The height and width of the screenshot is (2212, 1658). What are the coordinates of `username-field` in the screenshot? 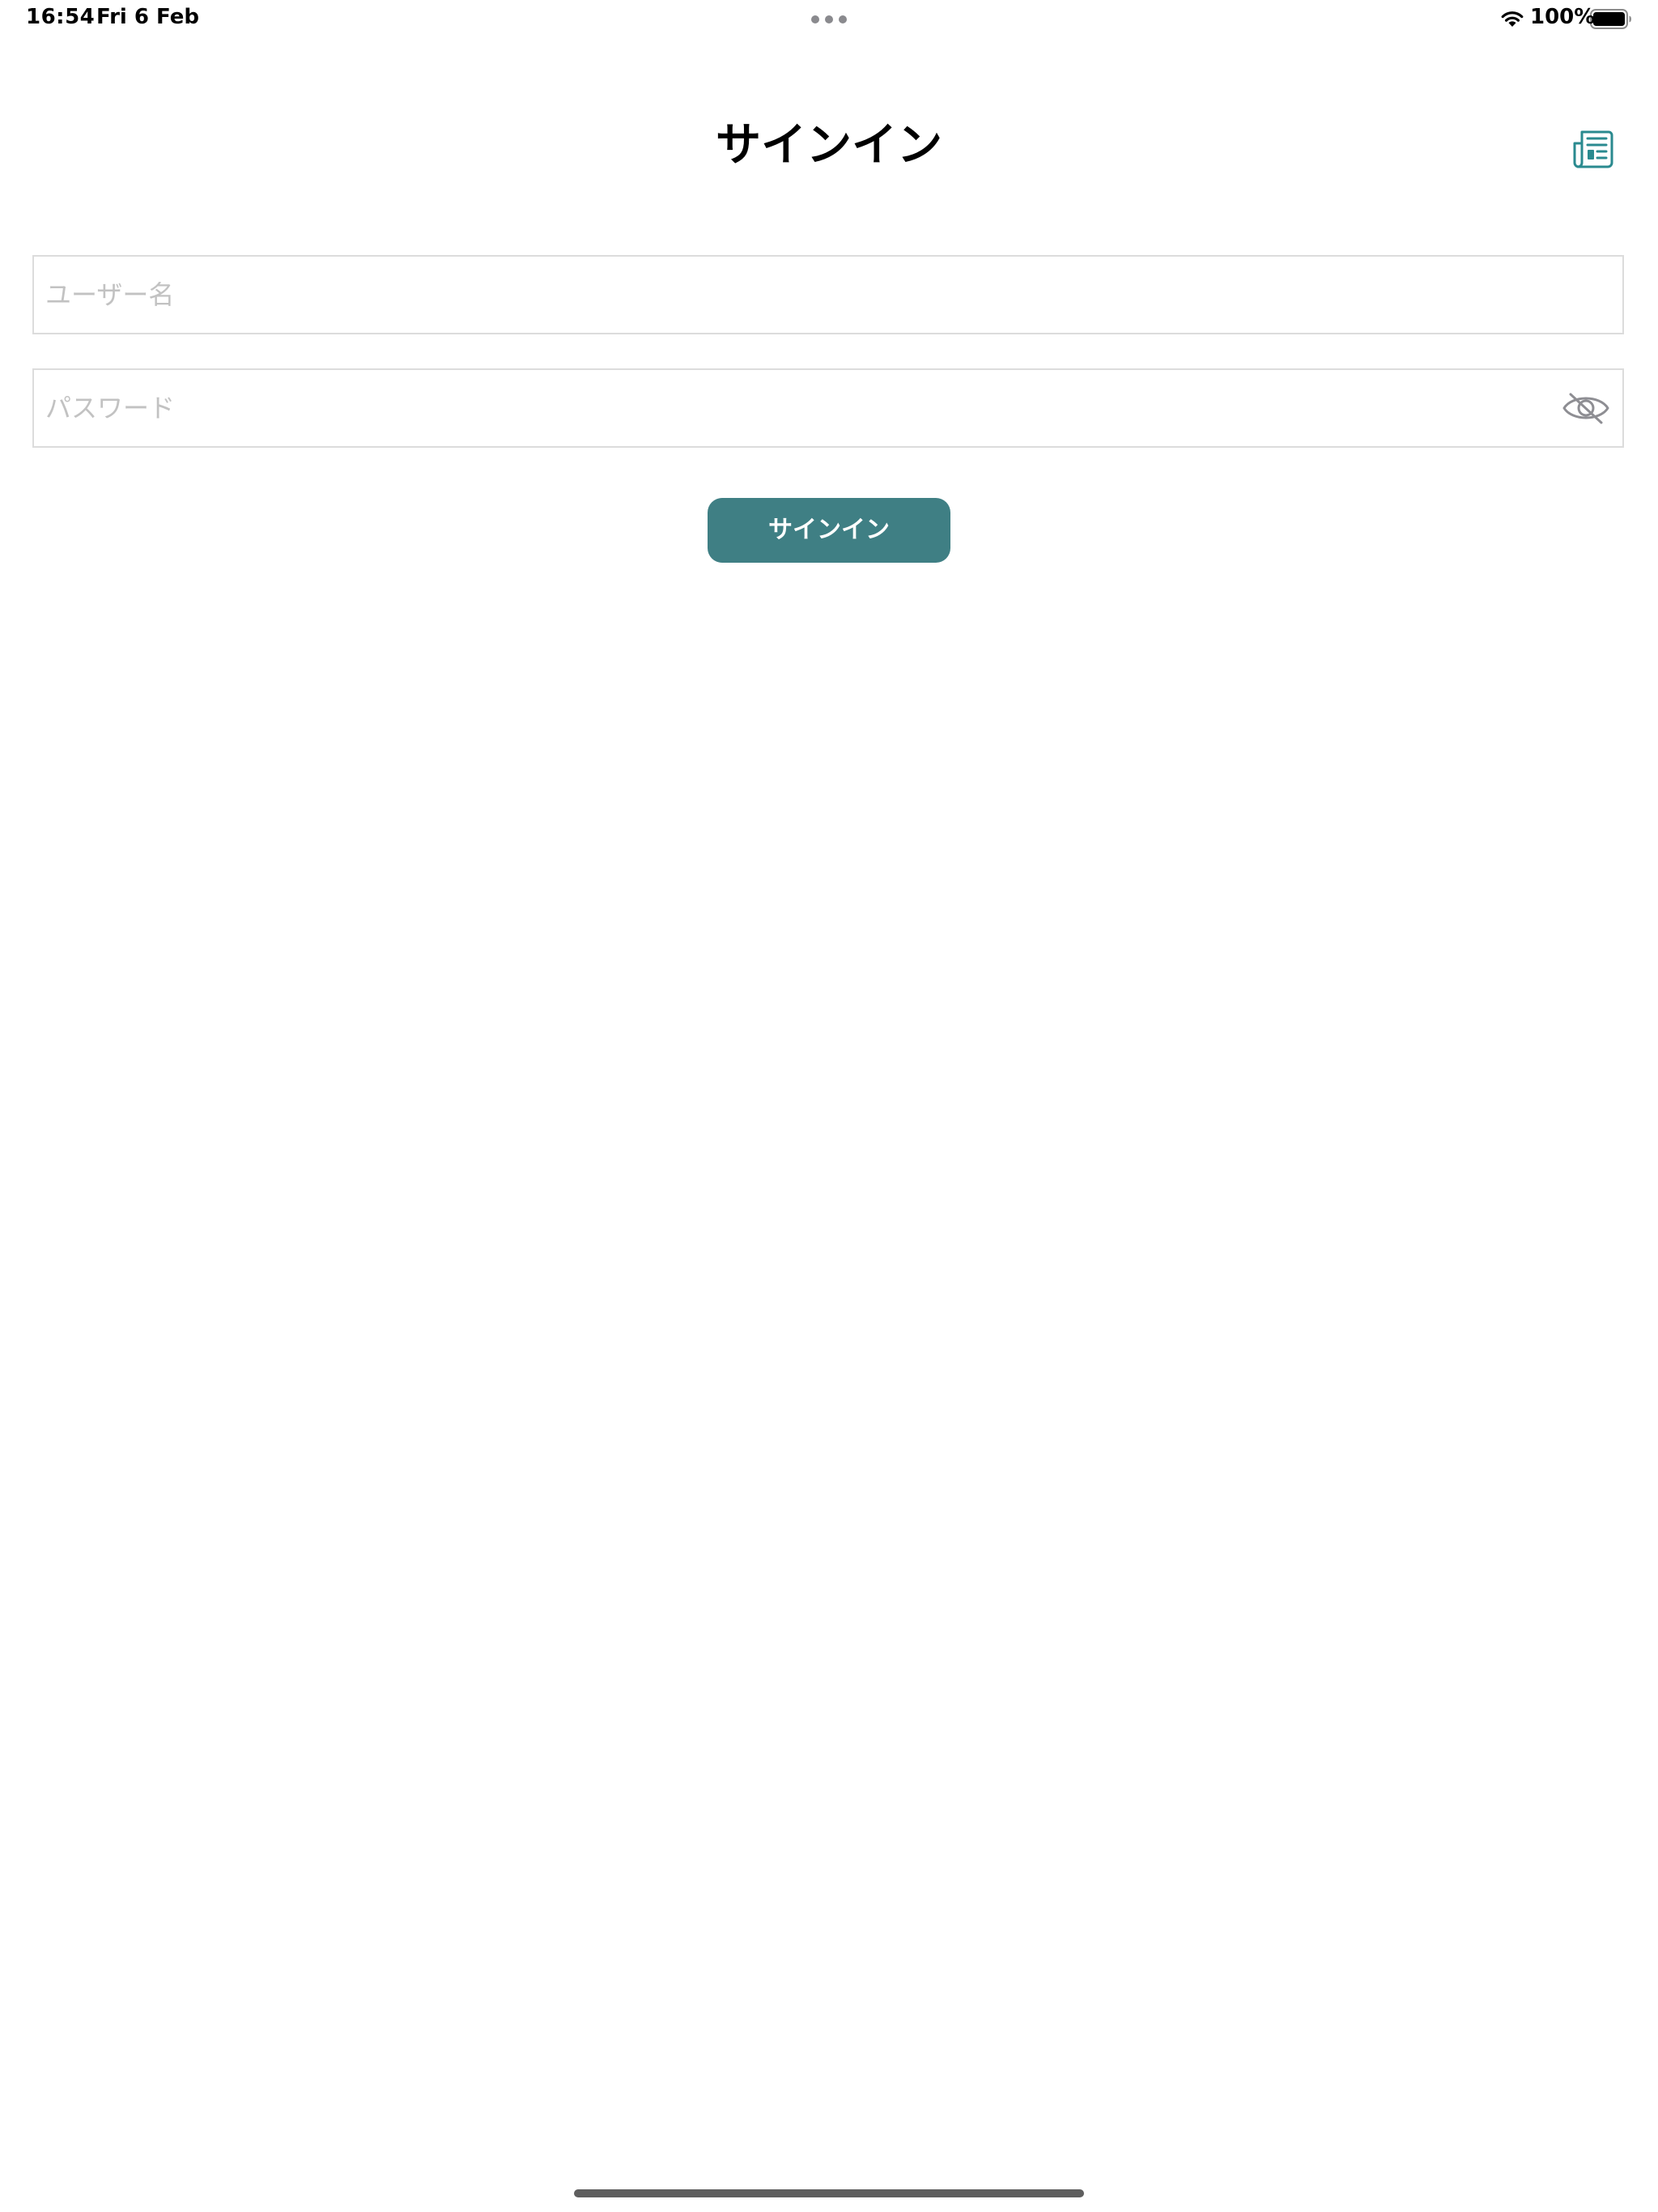 It's located at (828, 295).